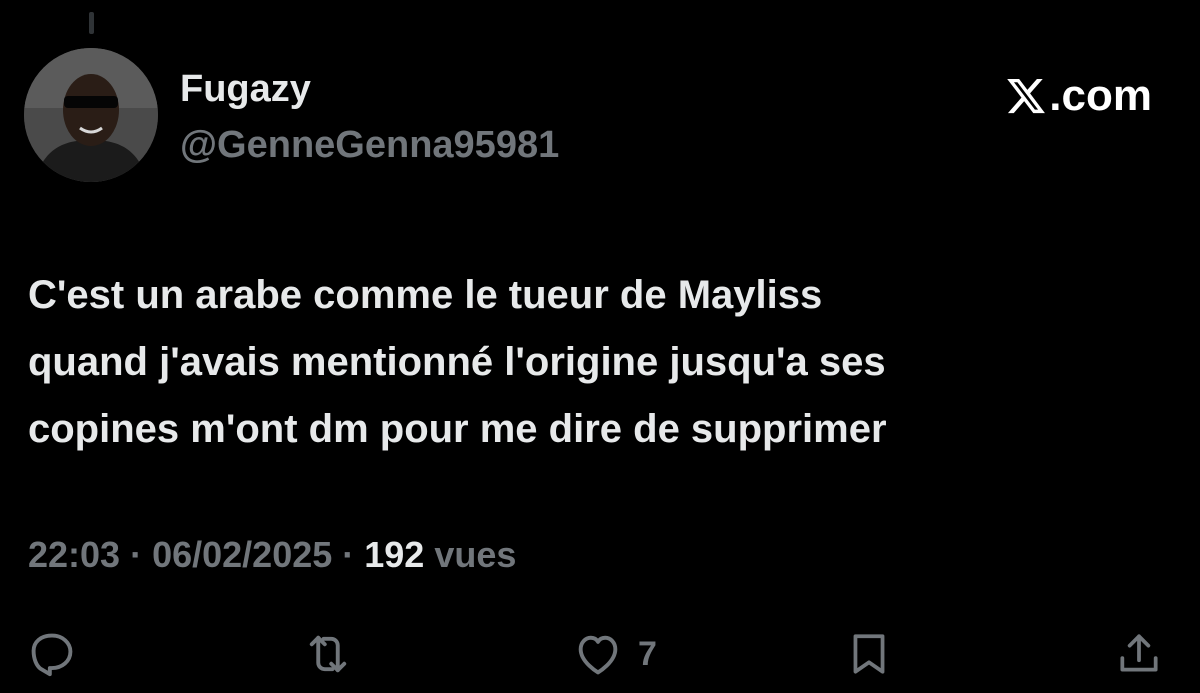  I want to click on reply-icon, so click(52, 655).